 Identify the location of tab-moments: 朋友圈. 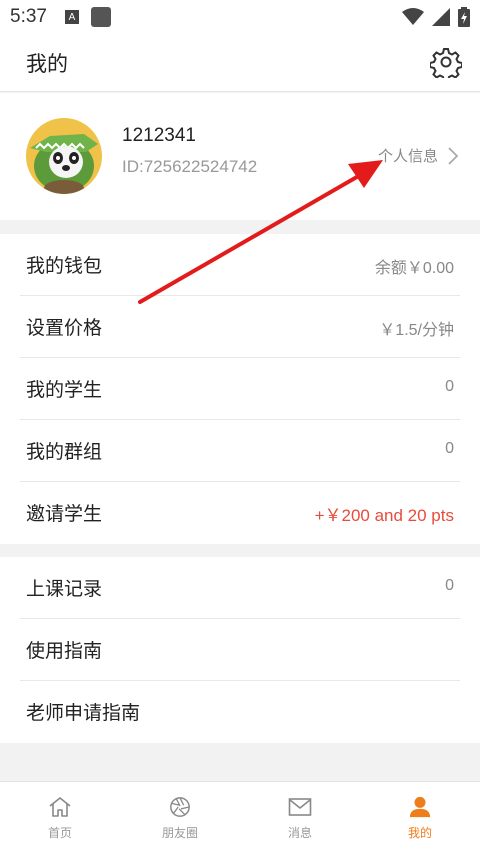
(180, 817).